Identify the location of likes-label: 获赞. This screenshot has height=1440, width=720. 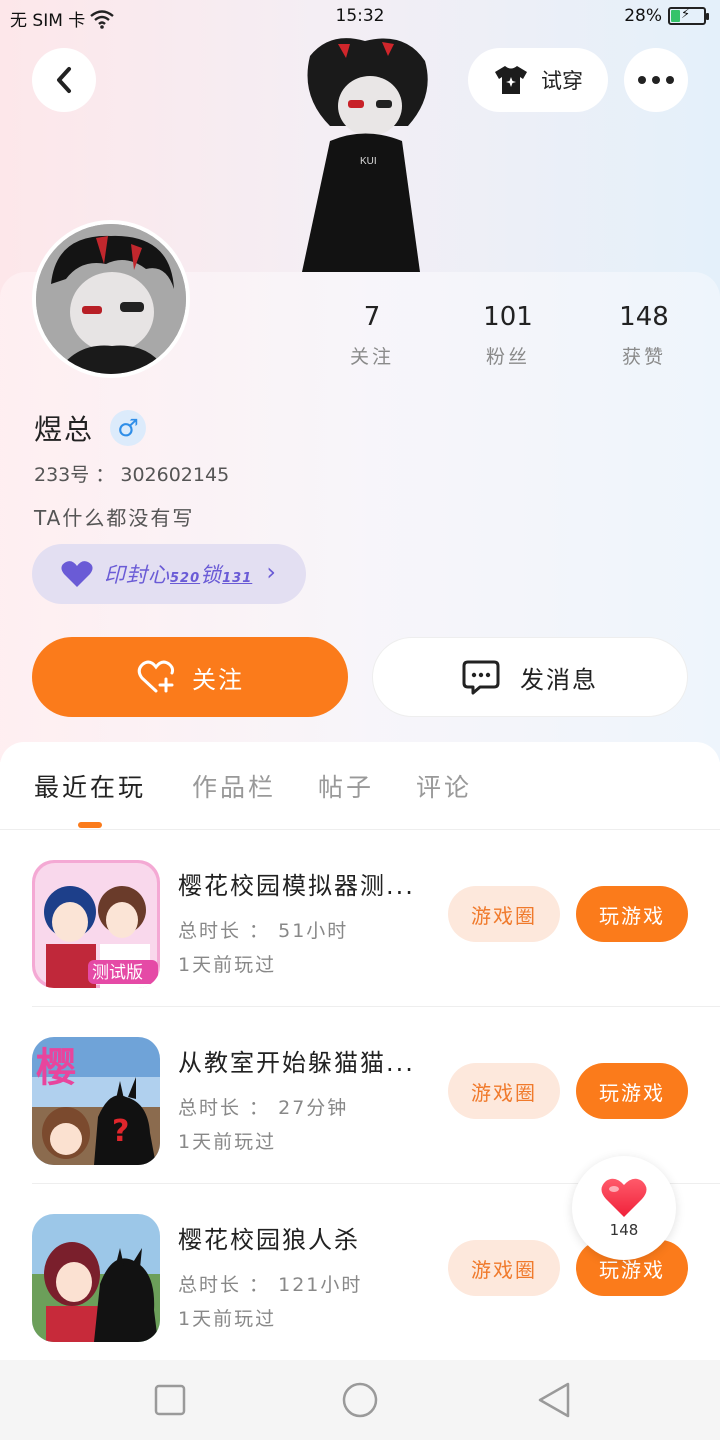
(643, 357).